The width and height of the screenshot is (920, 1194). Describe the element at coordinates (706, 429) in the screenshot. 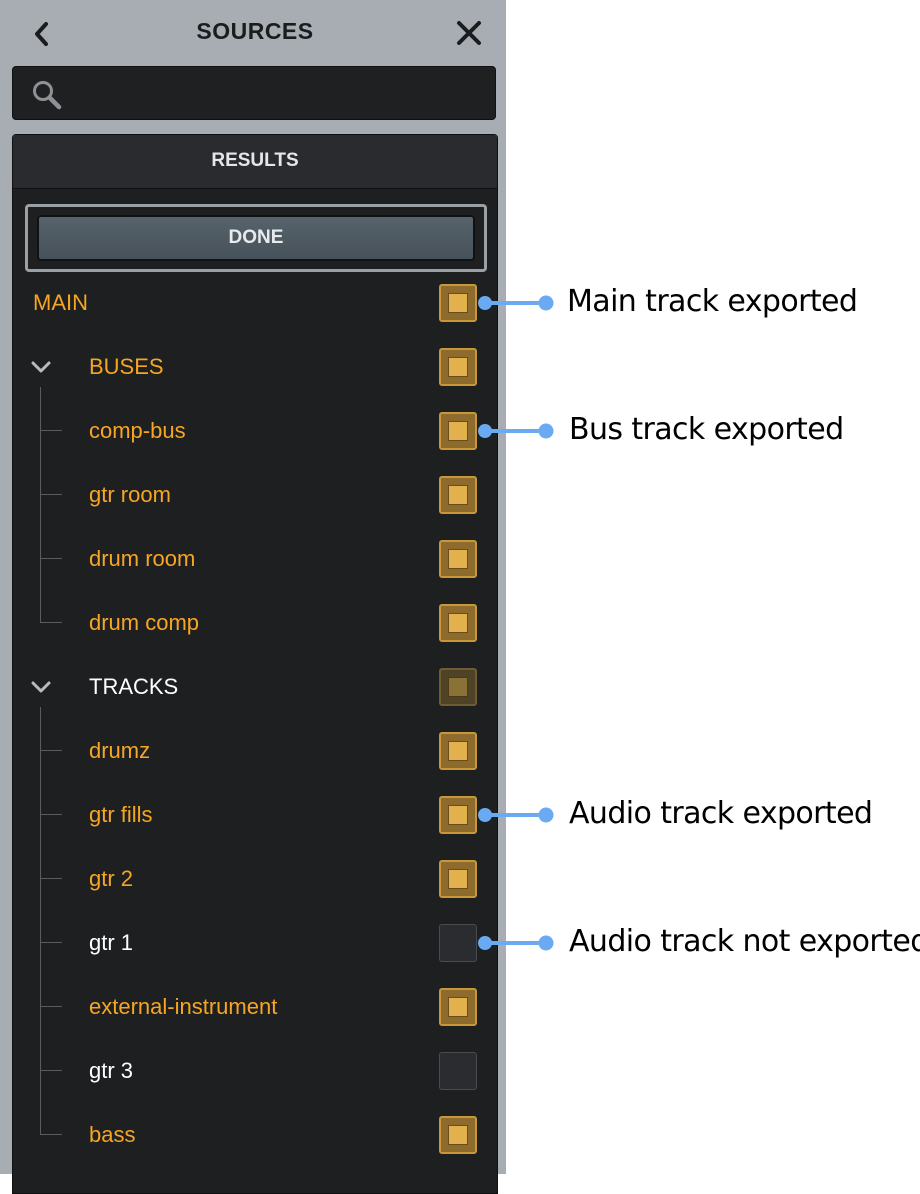

I see `annotation-label: Bus track exported` at that location.